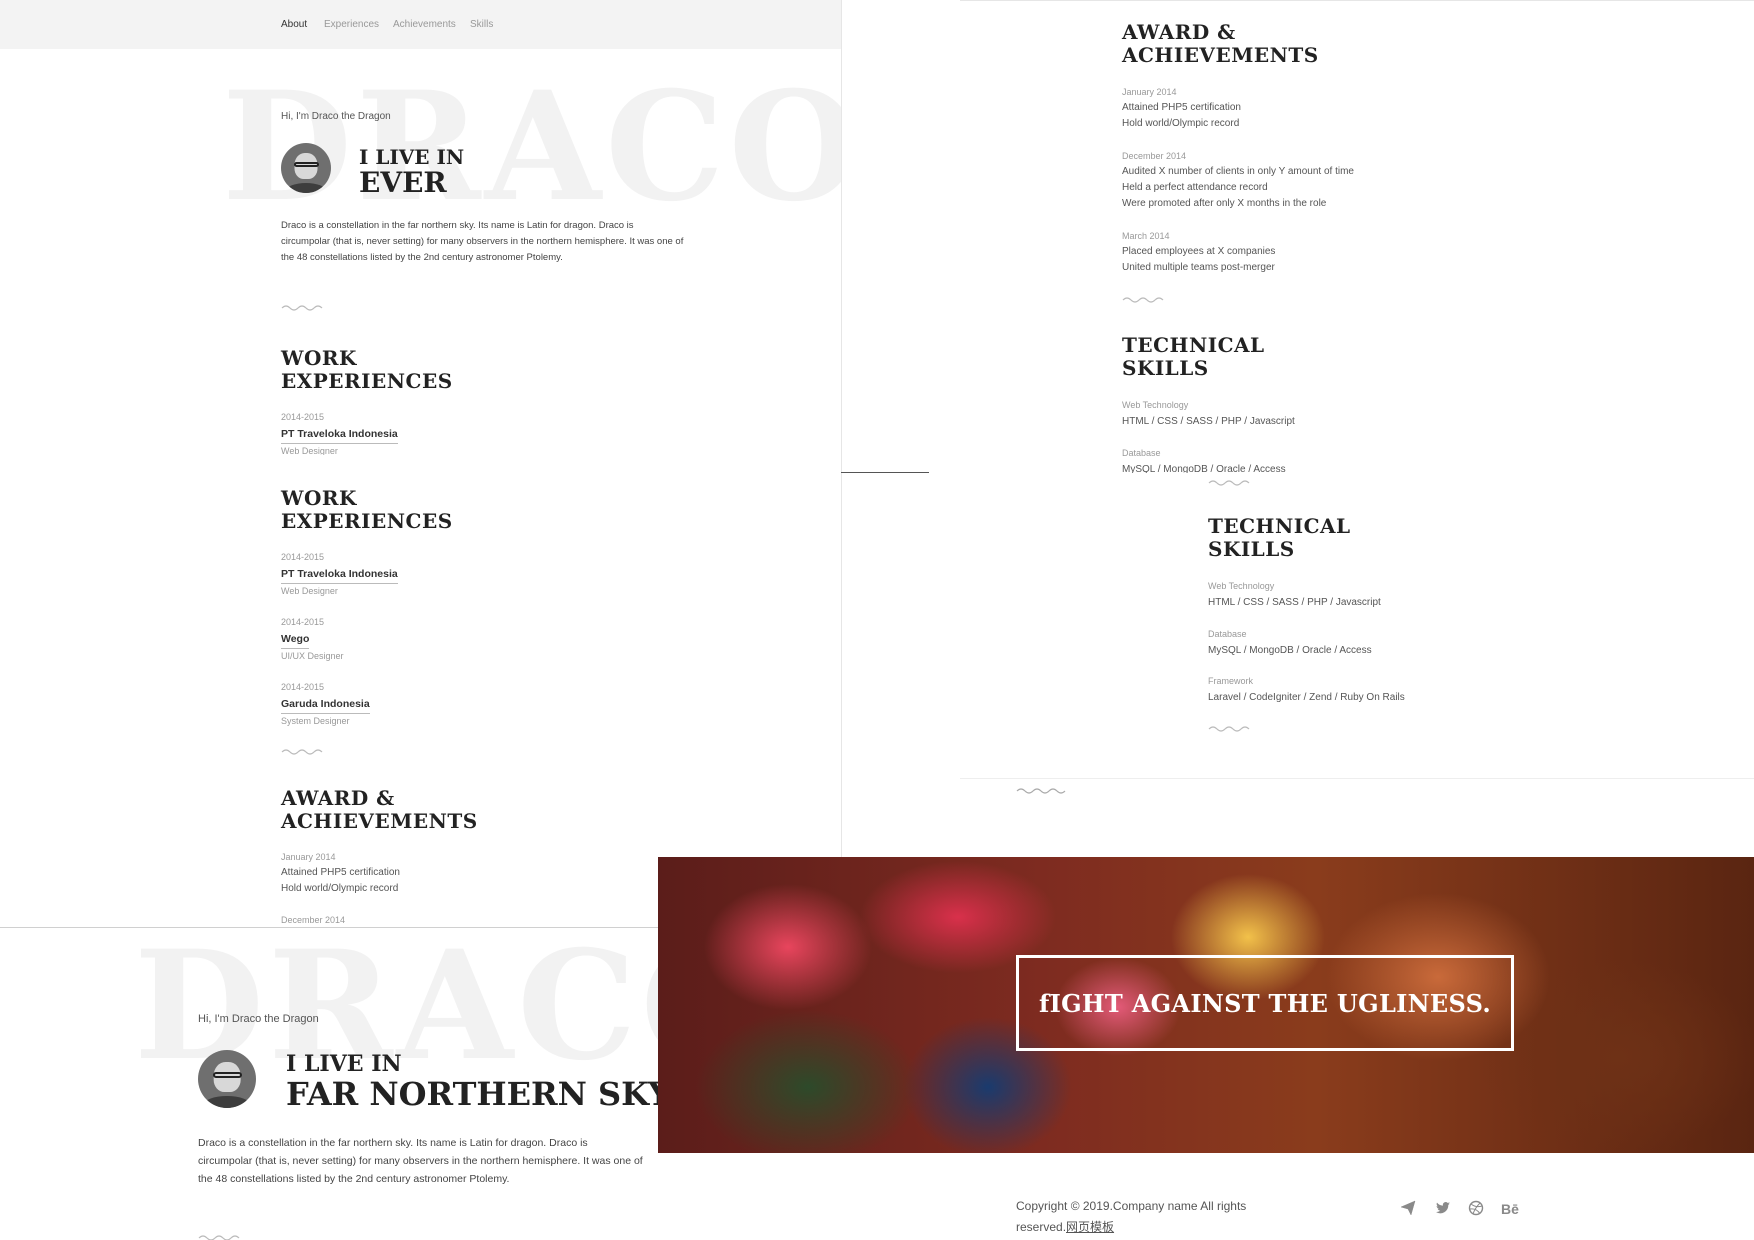  What do you see at coordinates (325, 706) in the screenshot?
I see `job-company: Garuda Indonesia` at bounding box center [325, 706].